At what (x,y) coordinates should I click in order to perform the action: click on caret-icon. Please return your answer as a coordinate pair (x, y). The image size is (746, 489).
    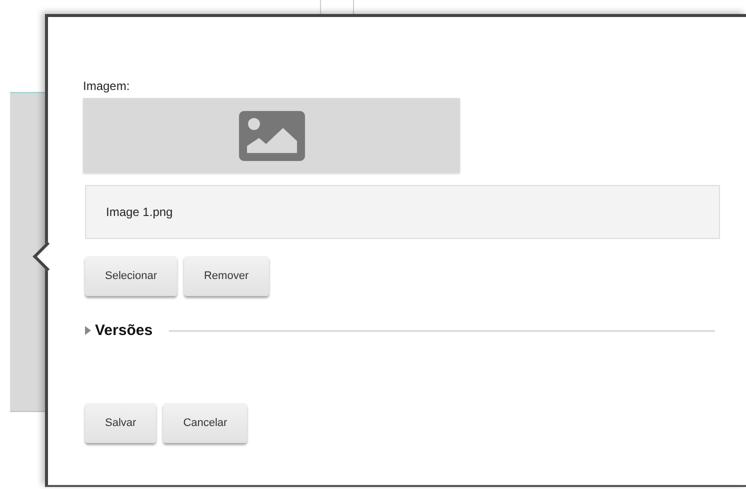
    Looking at the image, I should click on (88, 330).